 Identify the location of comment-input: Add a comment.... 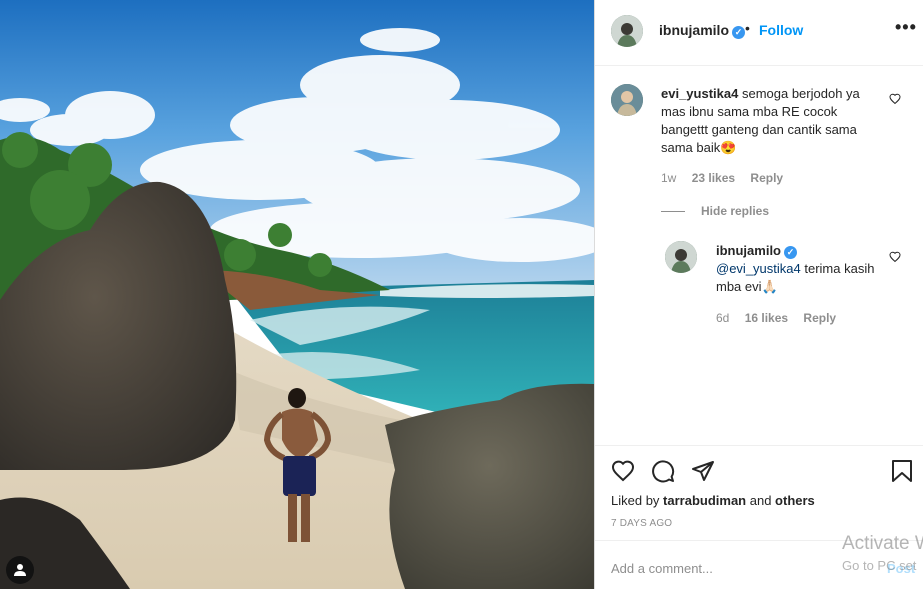
(662, 568).